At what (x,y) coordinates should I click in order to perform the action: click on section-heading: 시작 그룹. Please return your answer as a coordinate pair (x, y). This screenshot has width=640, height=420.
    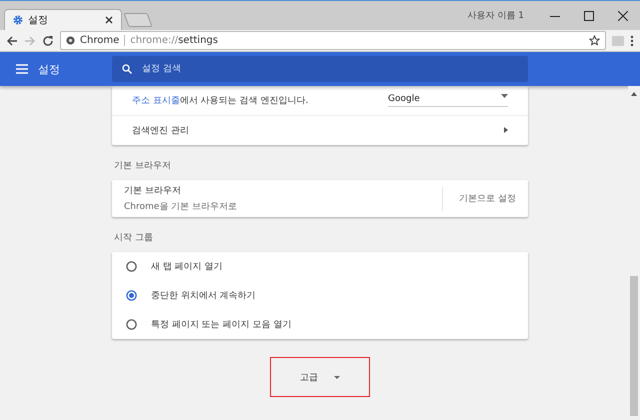
    Looking at the image, I should click on (133, 238).